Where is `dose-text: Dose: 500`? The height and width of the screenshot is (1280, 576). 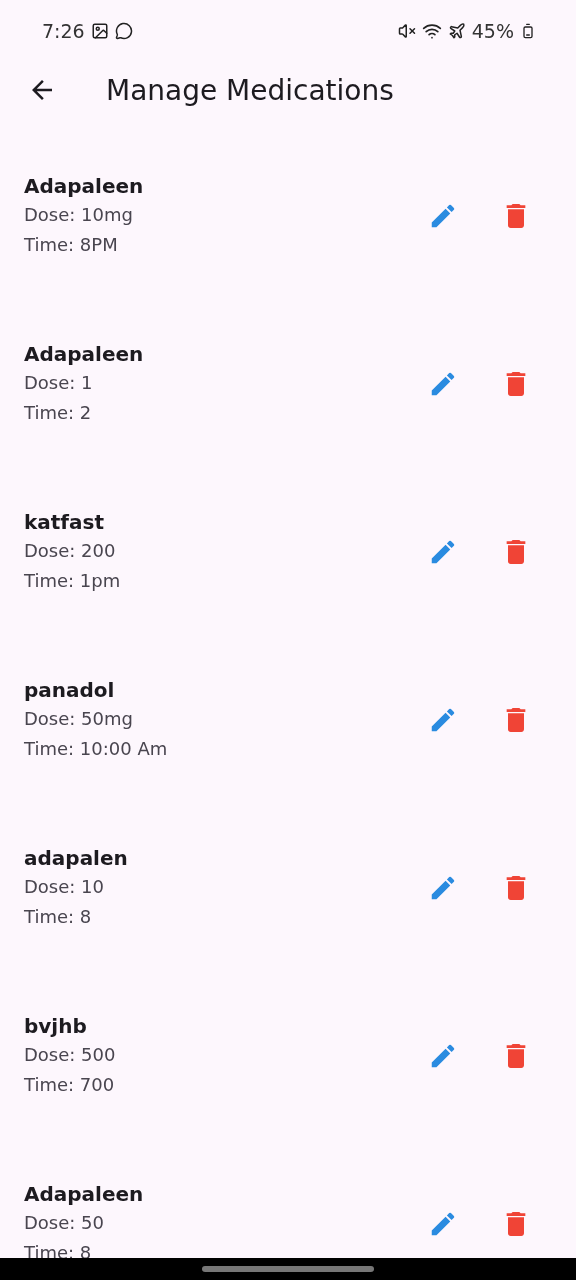
dose-text: Dose: 500 is located at coordinates (70, 1055).